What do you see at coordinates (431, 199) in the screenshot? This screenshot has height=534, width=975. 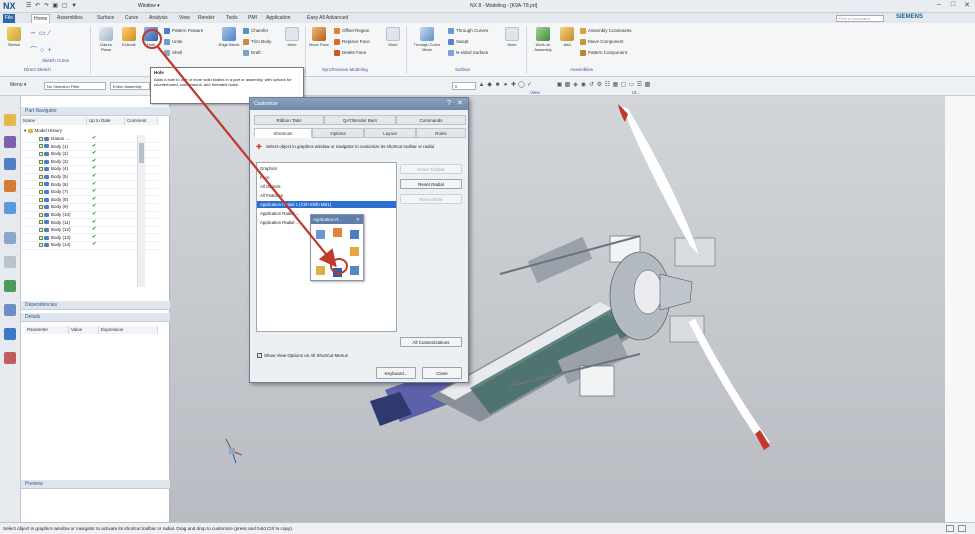 I see `reset-more-button: Reset More` at bounding box center [431, 199].